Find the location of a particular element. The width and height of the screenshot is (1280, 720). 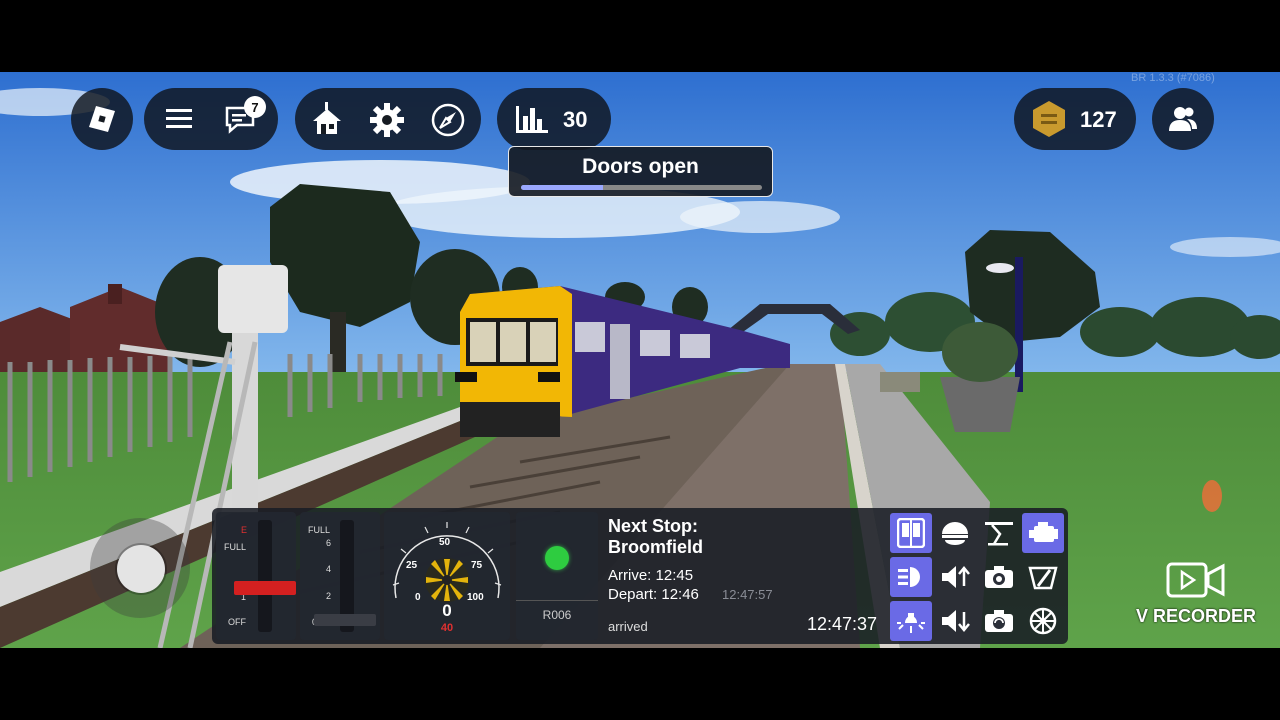

tools-group is located at coordinates (388, 119).